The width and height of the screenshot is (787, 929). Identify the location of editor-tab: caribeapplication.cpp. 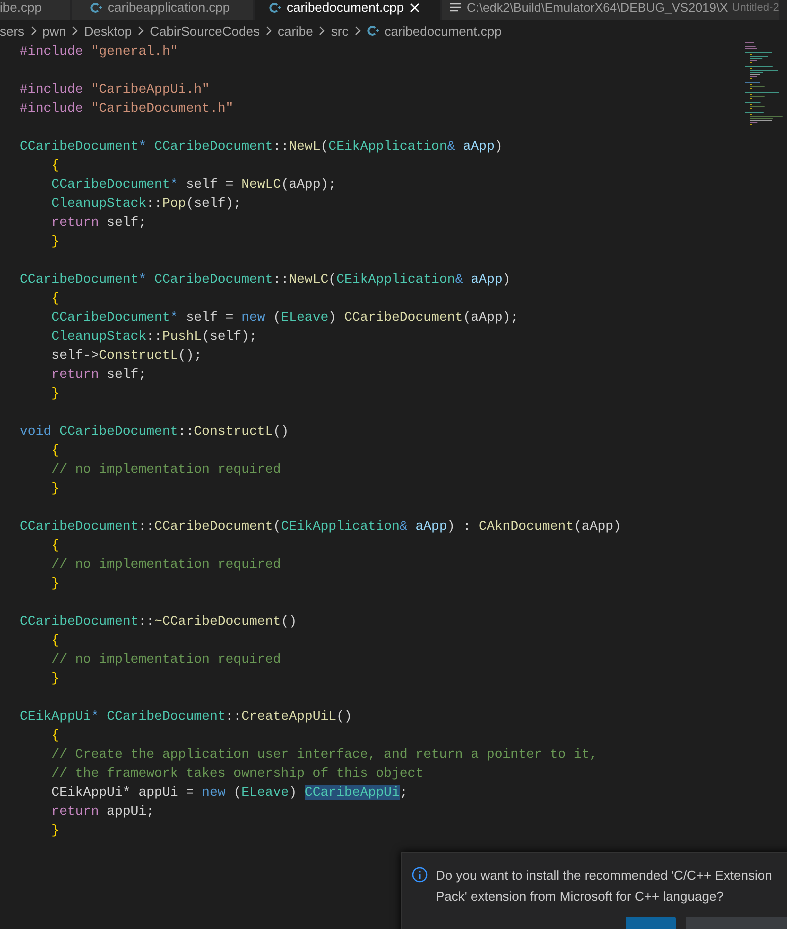
(162, 10).